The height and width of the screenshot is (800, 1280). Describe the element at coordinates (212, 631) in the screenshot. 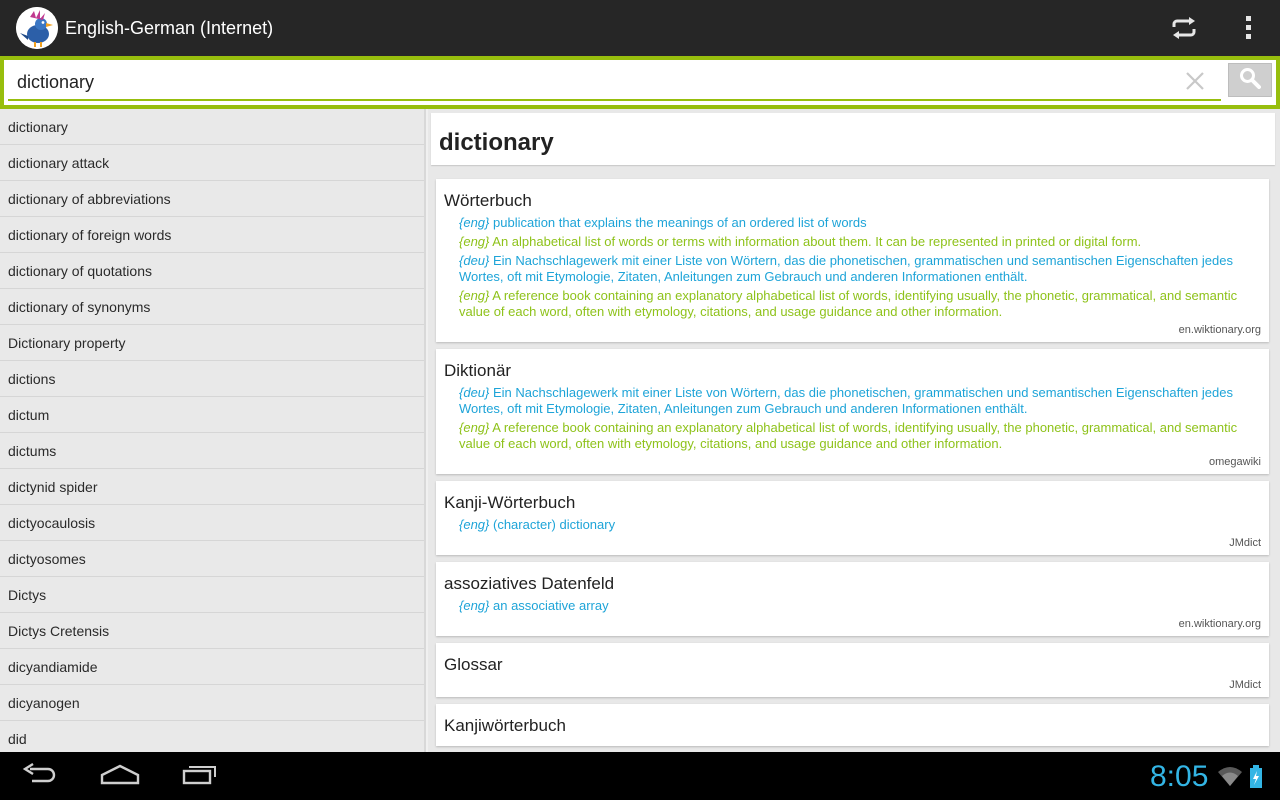

I see `word-list-item: Dictys Cretensis` at that location.